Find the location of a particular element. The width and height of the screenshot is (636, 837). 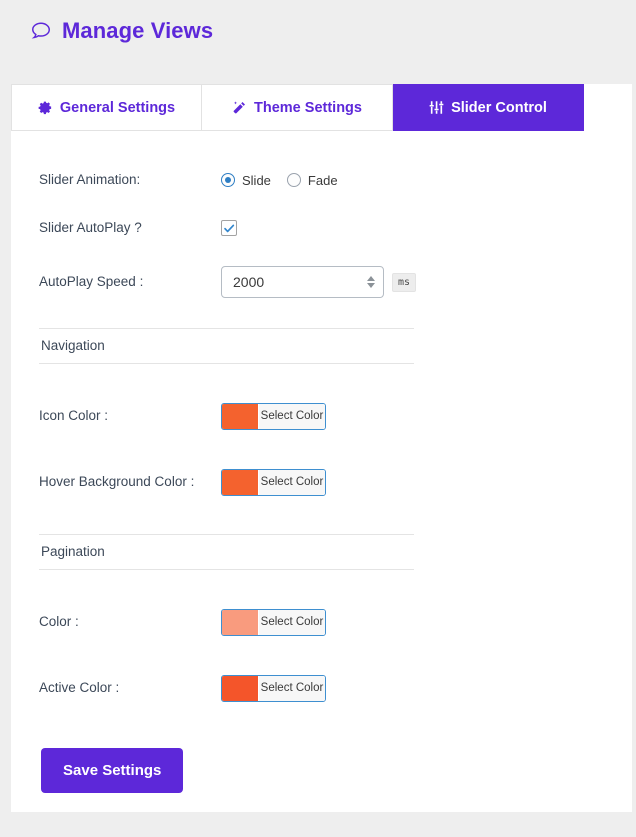

gear-icon is located at coordinates (45, 107).